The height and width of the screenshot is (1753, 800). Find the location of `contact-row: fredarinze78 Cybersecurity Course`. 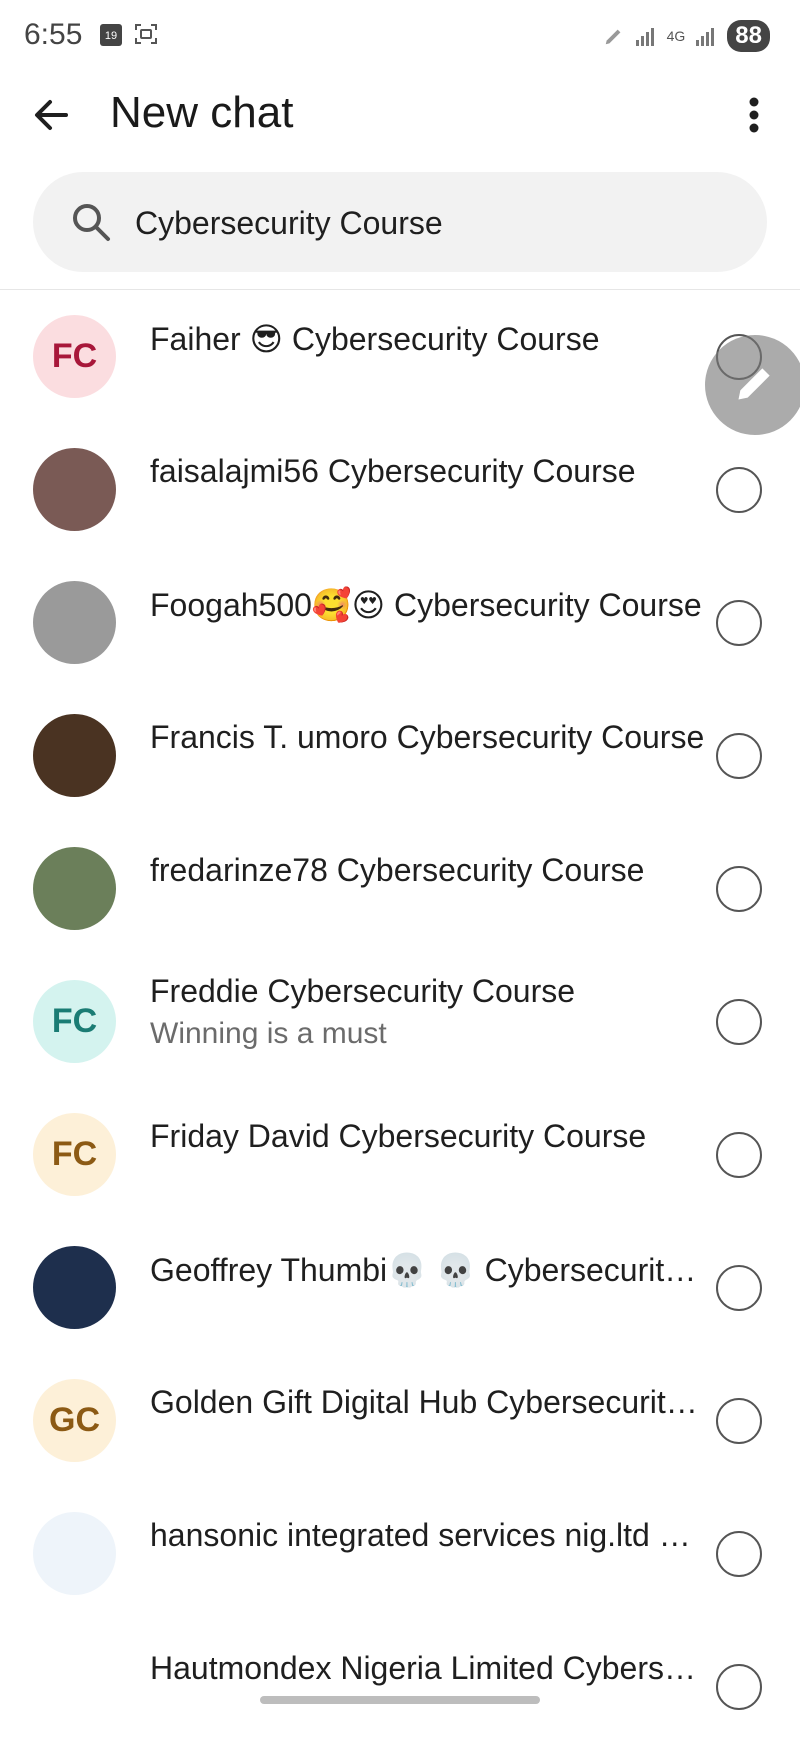

contact-row: fredarinze78 Cybersecurity Course is located at coordinates (400, 888).